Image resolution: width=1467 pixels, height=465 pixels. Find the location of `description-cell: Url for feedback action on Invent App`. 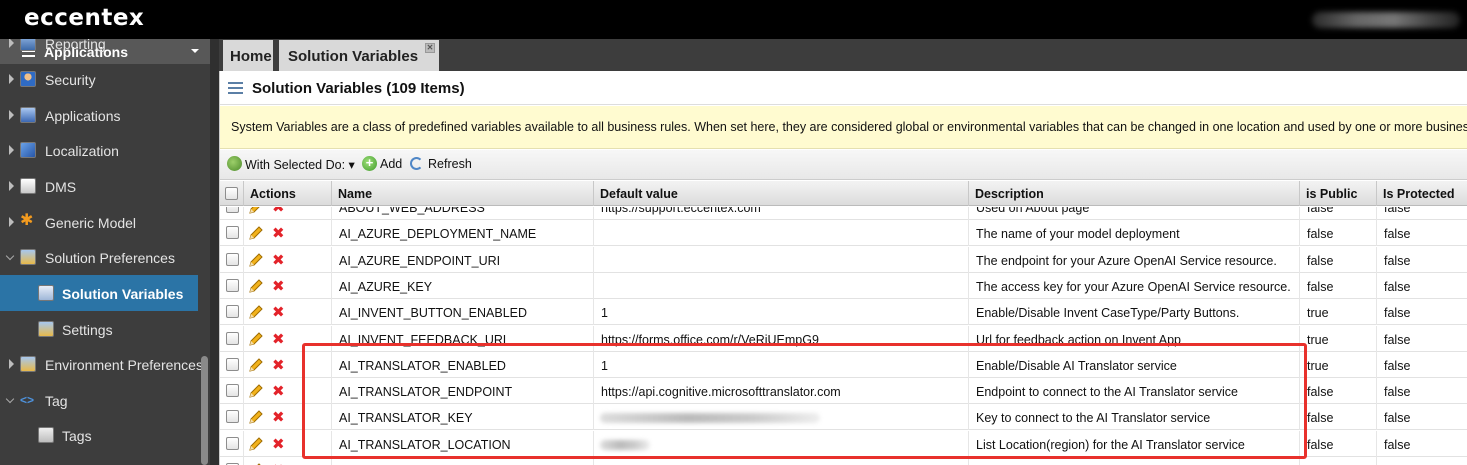

description-cell: Url for feedback action on Invent App is located at coordinates (1134, 338).